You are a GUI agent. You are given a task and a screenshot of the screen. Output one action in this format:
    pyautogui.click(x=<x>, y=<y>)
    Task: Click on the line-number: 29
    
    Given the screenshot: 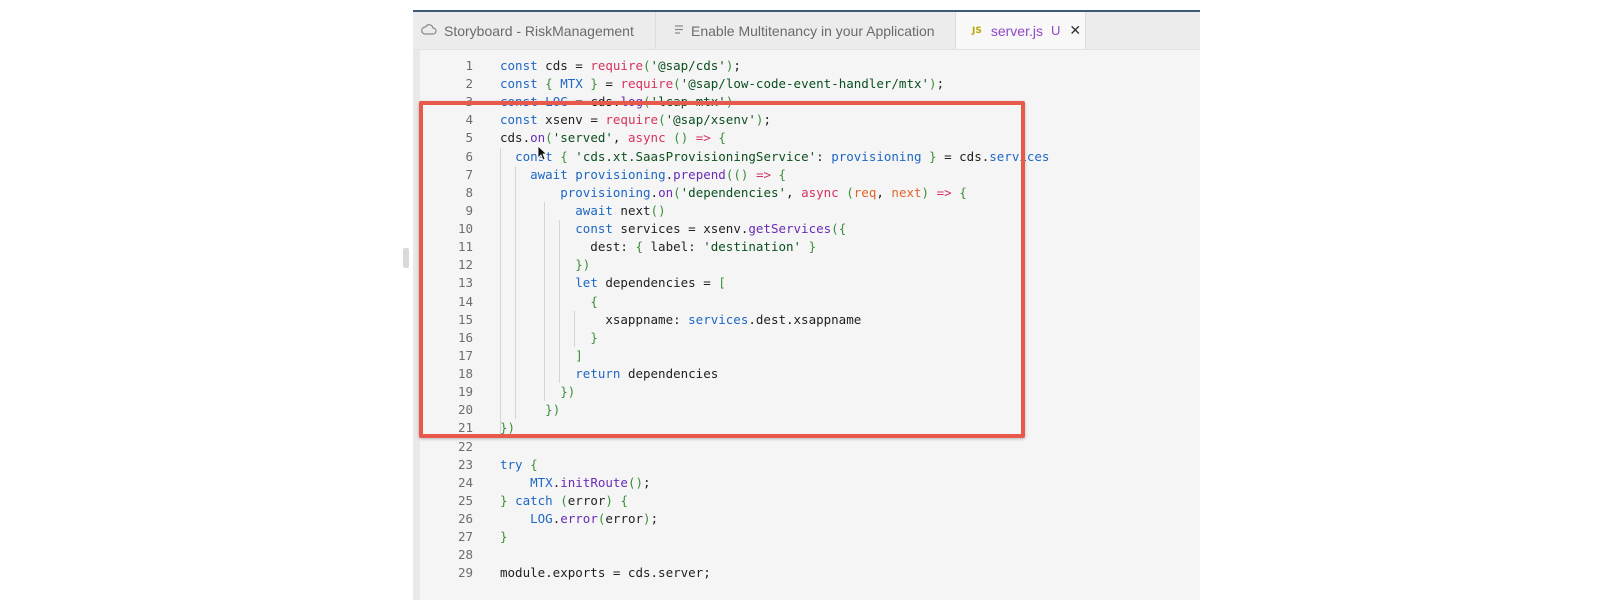 What is the action you would take?
    pyautogui.click(x=465, y=573)
    